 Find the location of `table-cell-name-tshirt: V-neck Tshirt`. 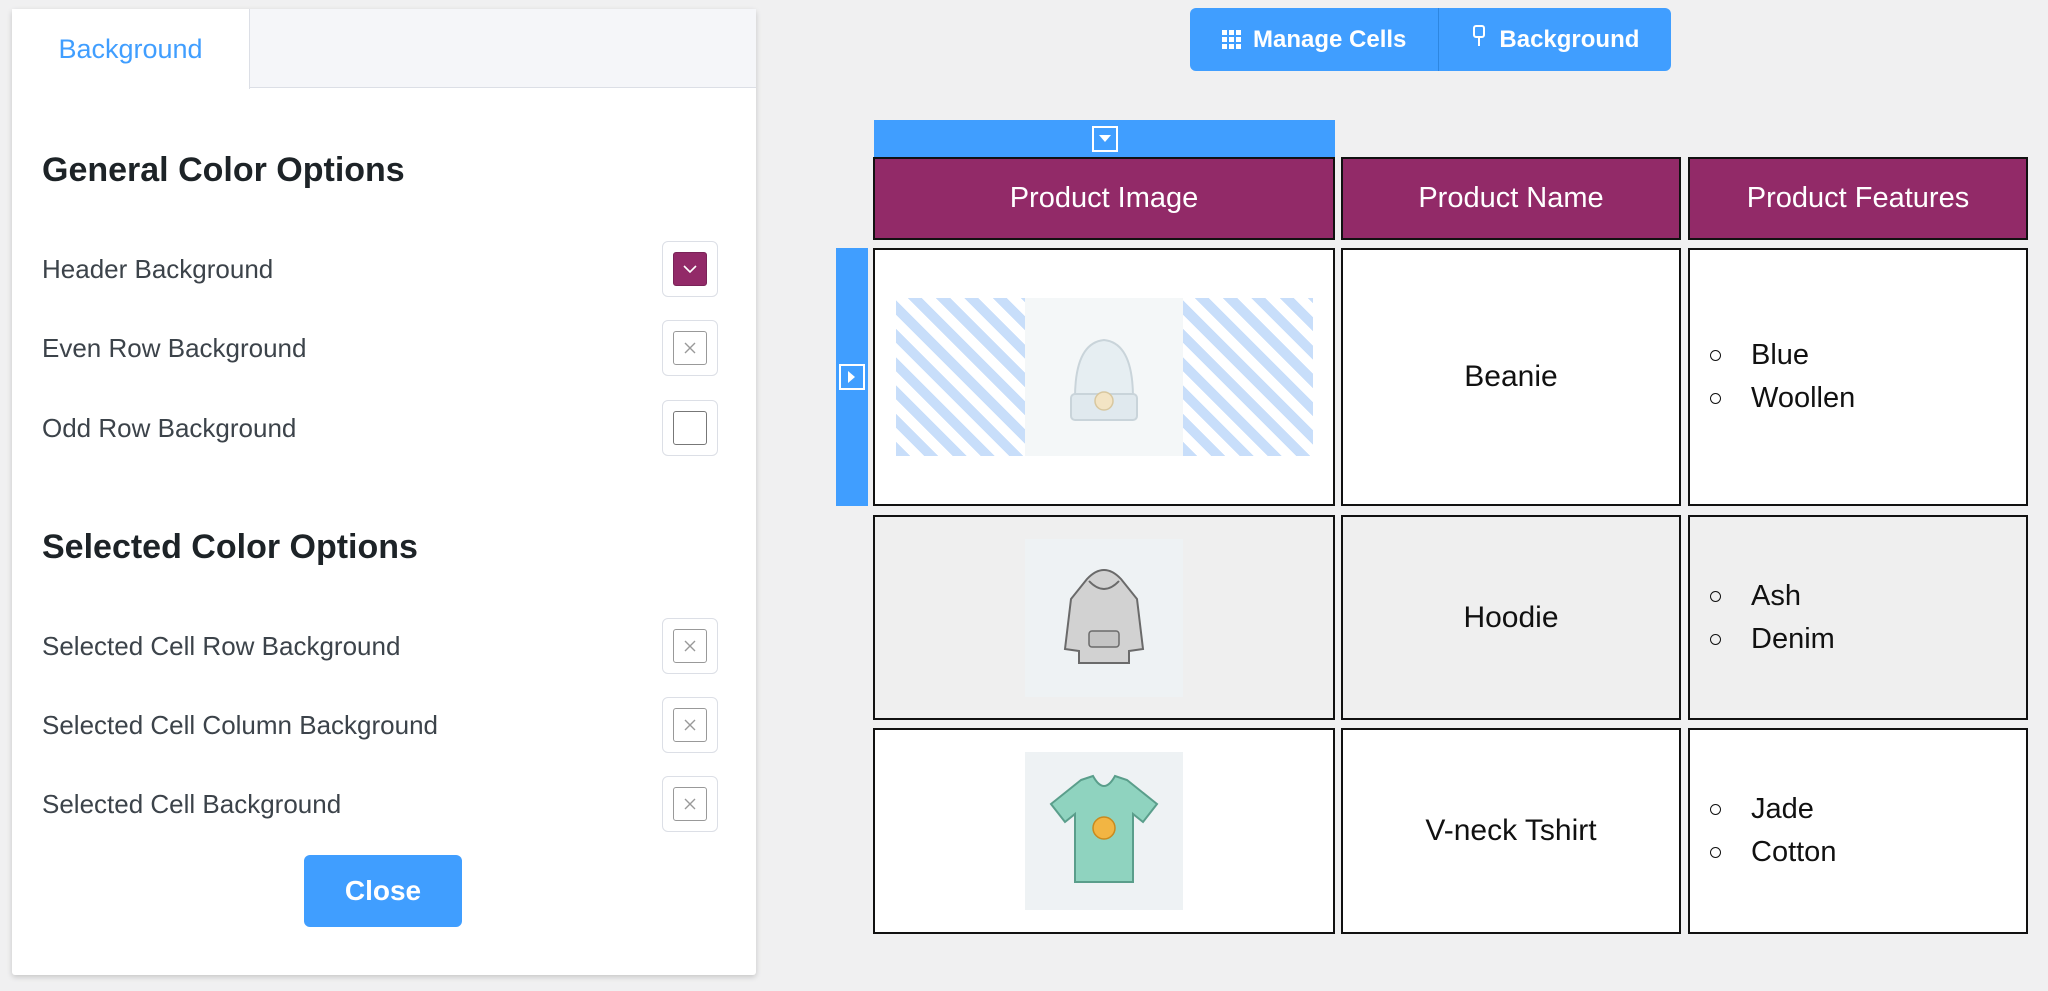

table-cell-name-tshirt: V-neck Tshirt is located at coordinates (1511, 831).